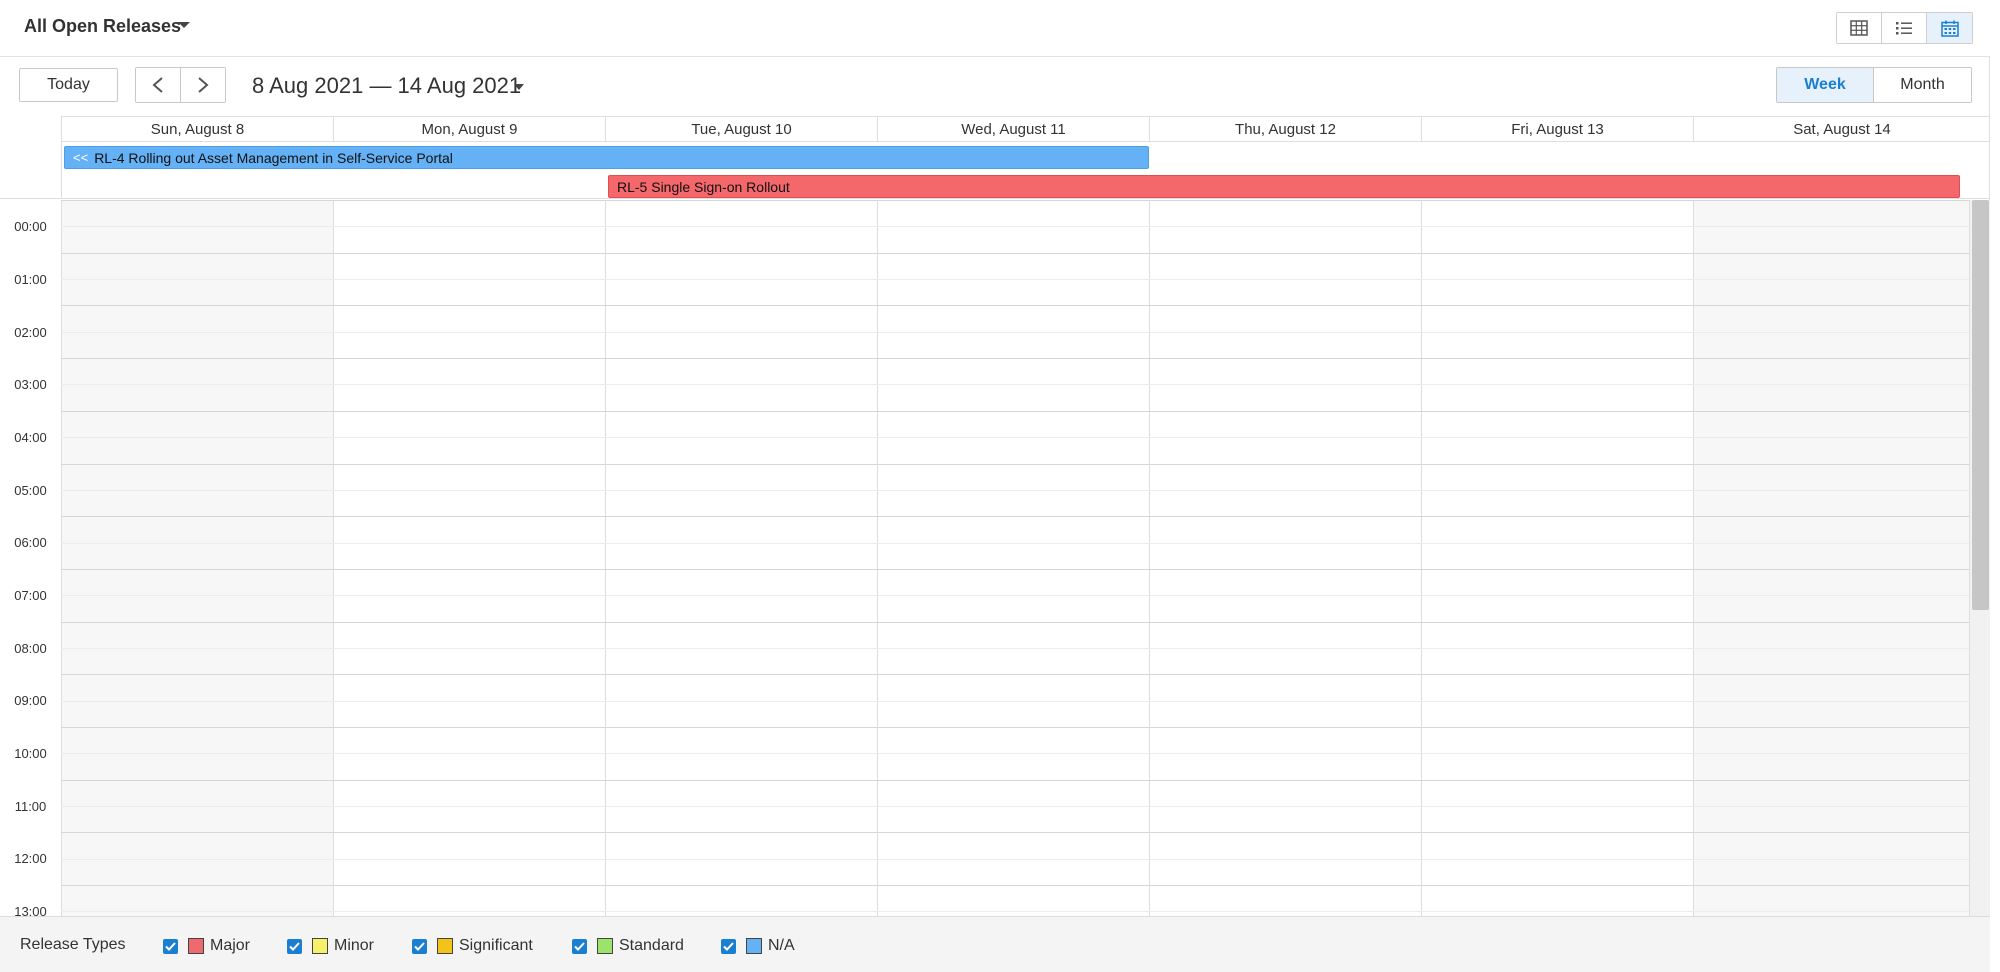 The image size is (2000, 972). Describe the element at coordinates (469, 558) in the screenshot. I see `day-column-mon` at that location.